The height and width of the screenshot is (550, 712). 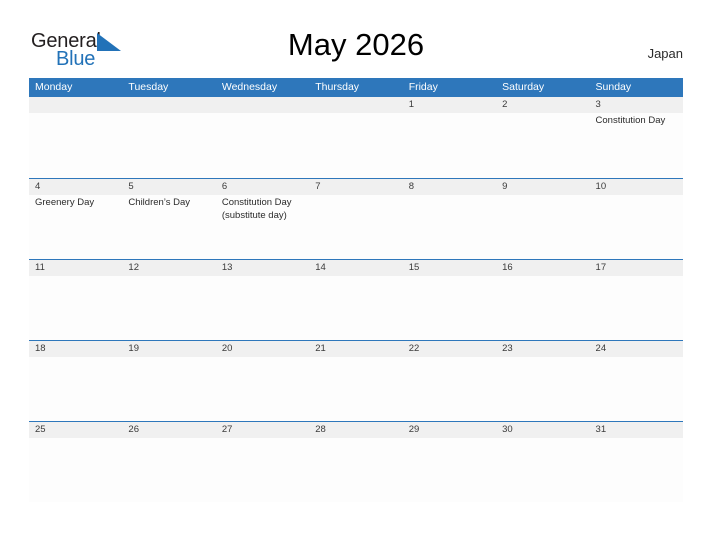 I want to click on calendar-day-cell: 16, so click(x=543, y=300).